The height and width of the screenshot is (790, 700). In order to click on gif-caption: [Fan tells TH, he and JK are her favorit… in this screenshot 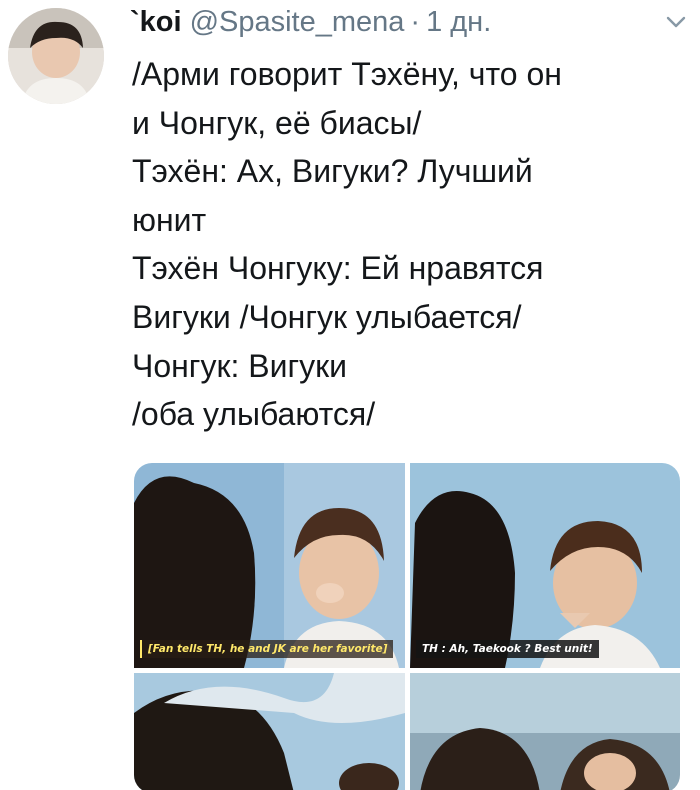, I will do `click(267, 649)`.